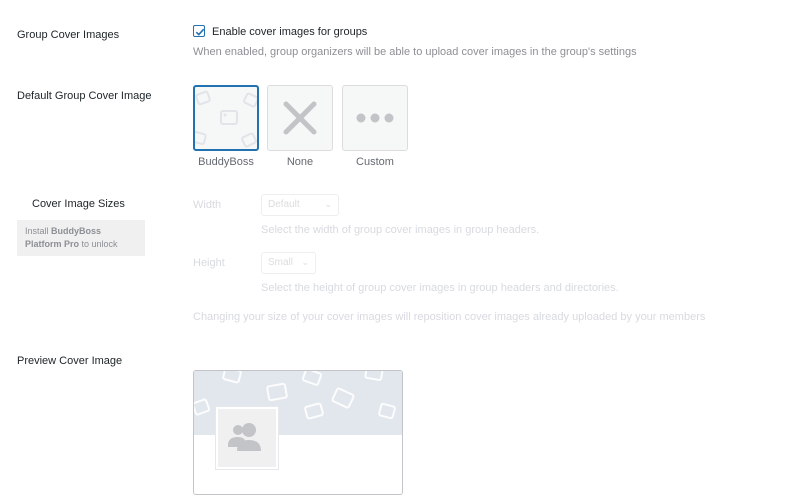 The width and height of the screenshot is (794, 495). I want to click on cover-option-buddyboss, so click(226, 118).